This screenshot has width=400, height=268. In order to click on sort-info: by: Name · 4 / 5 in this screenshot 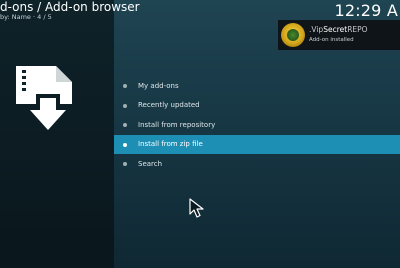, I will do `click(26, 17)`.